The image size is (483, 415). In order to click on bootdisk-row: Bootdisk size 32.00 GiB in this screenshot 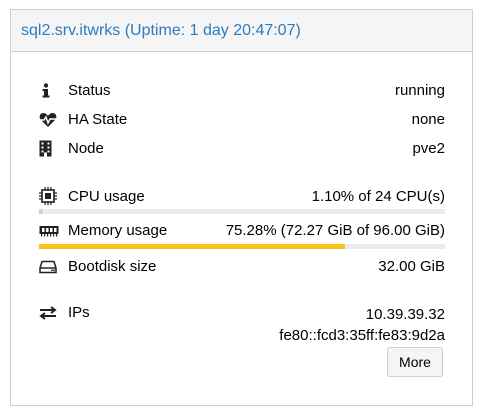, I will do `click(242, 266)`.